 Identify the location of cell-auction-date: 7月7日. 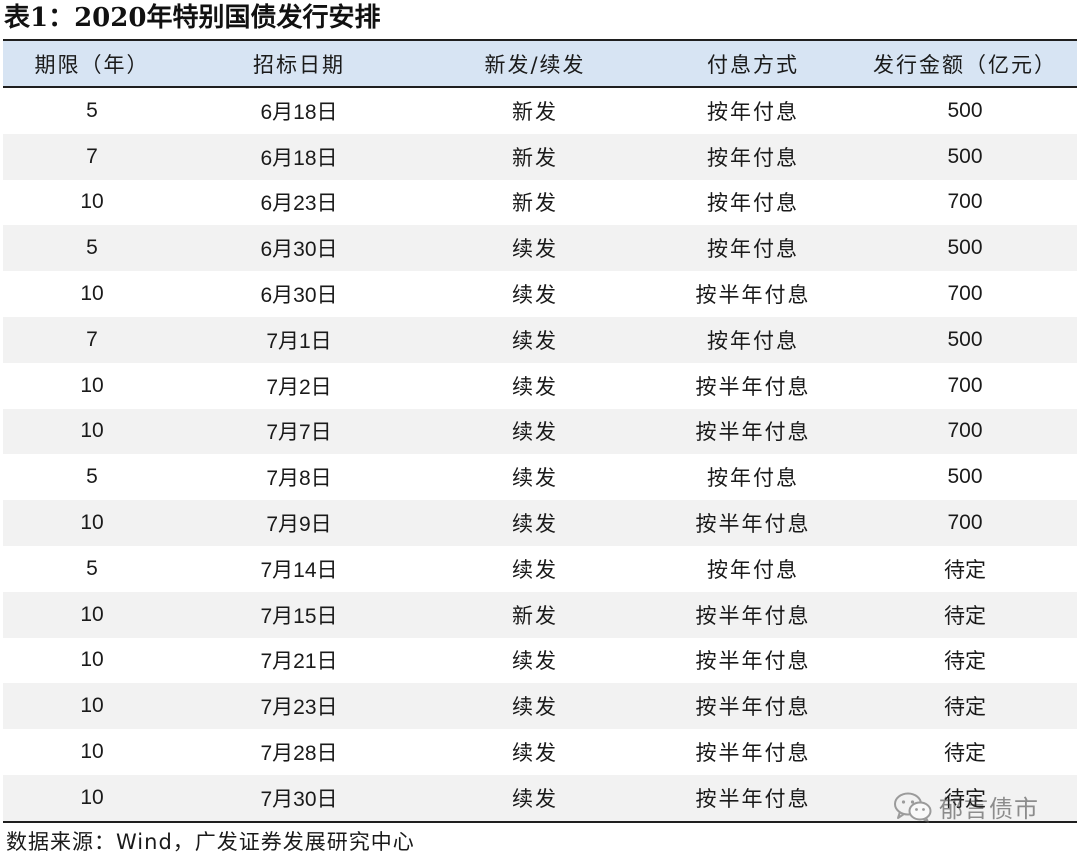
(299, 433).